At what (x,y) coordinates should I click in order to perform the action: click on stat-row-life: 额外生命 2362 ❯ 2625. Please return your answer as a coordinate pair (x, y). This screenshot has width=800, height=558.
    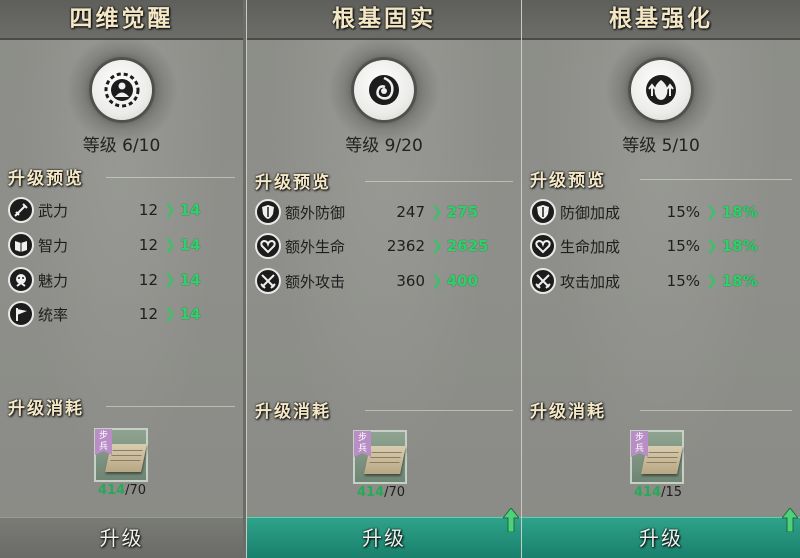
    Looking at the image, I should click on (371, 246).